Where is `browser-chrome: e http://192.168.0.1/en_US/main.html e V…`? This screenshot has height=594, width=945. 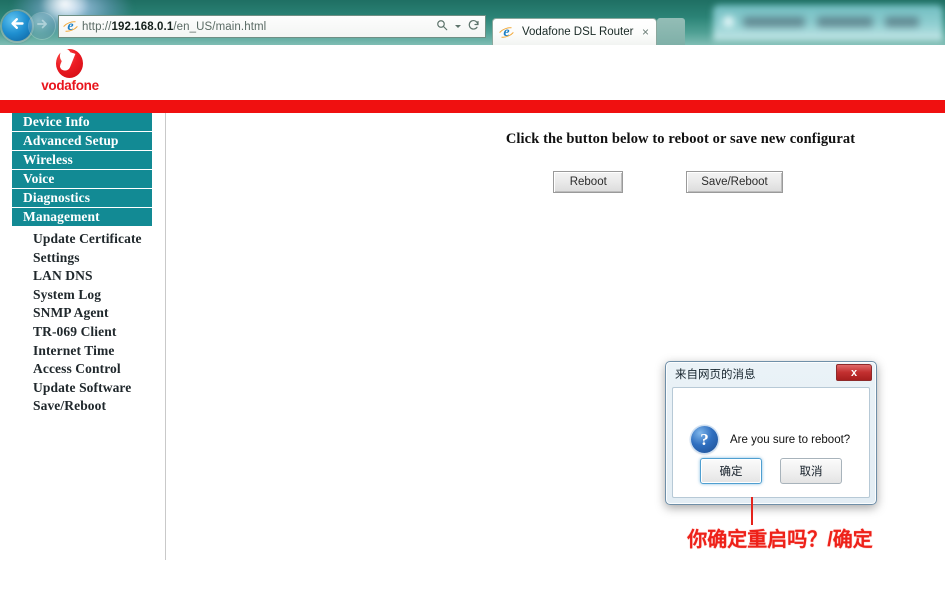
browser-chrome: e http://192.168.0.1/en_US/main.html e V… is located at coordinates (472, 22).